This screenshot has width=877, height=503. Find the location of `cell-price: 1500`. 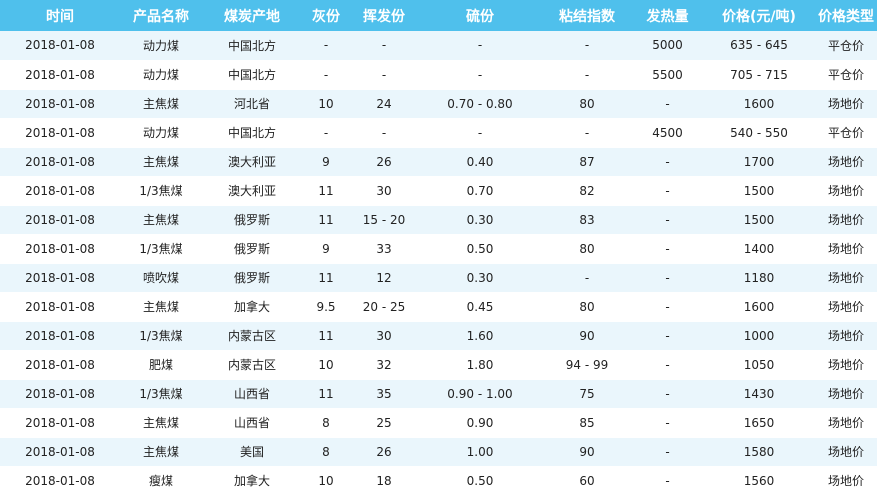

cell-price: 1500 is located at coordinates (759, 219).